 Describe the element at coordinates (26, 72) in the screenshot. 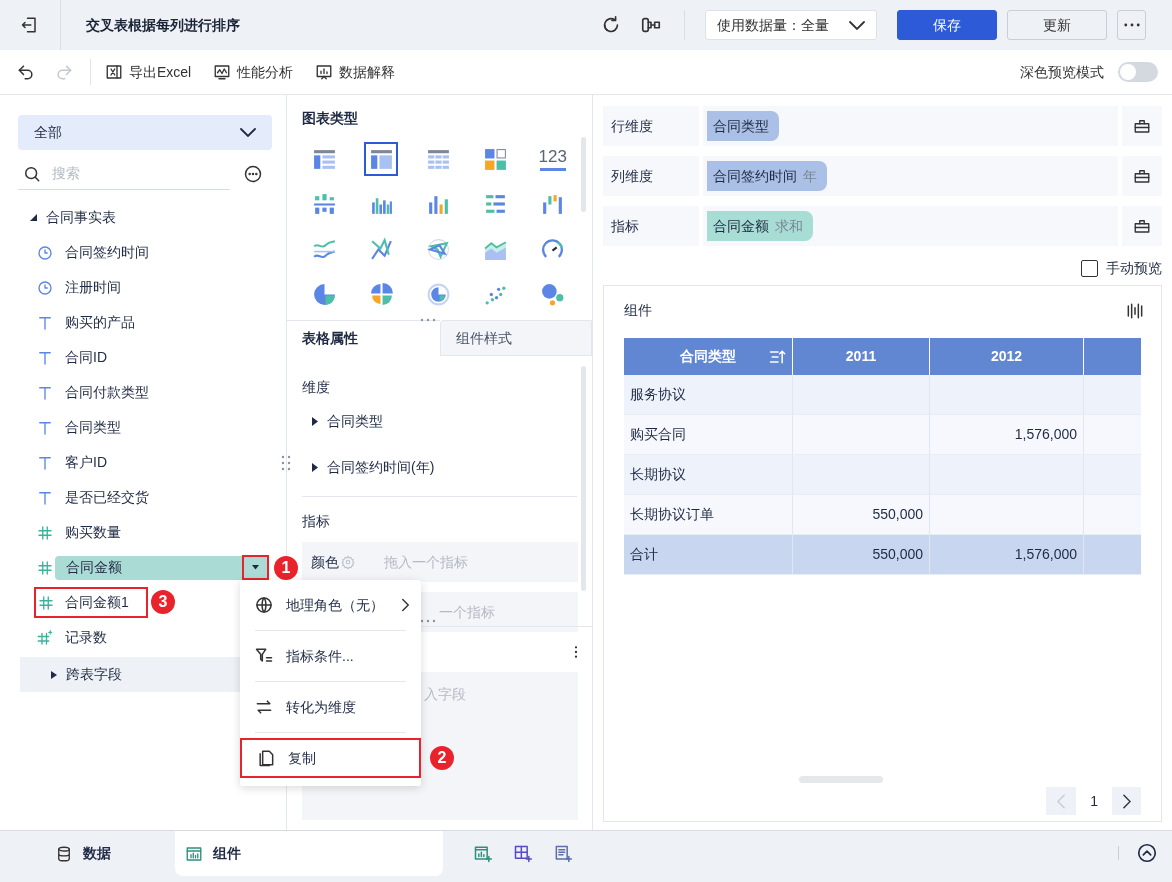

I see `undo-icon` at that location.